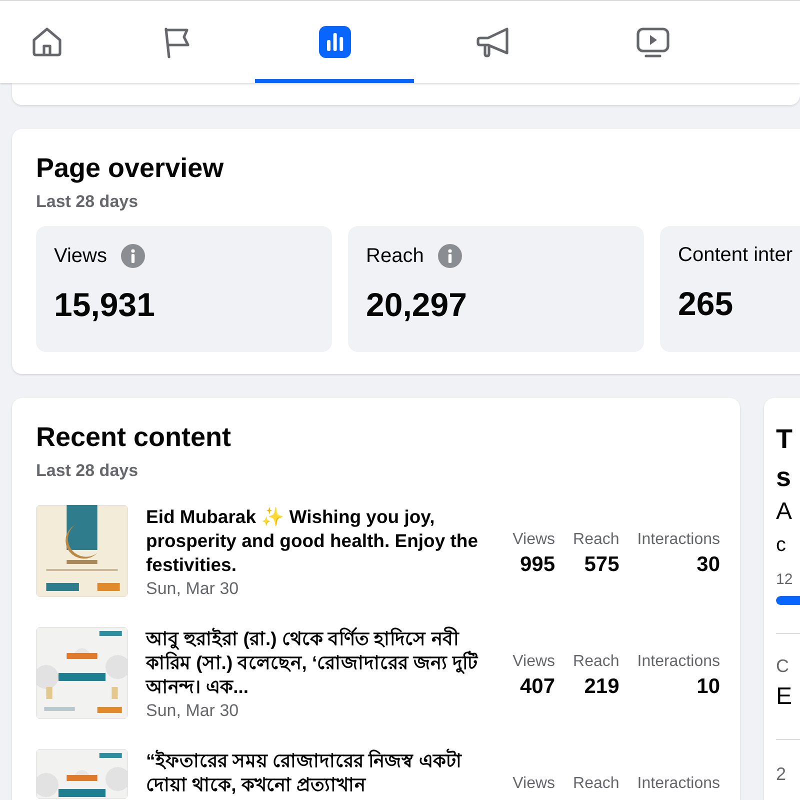 The image size is (800, 800). What do you see at coordinates (783, 666) in the screenshot?
I see `side-label: C` at bounding box center [783, 666].